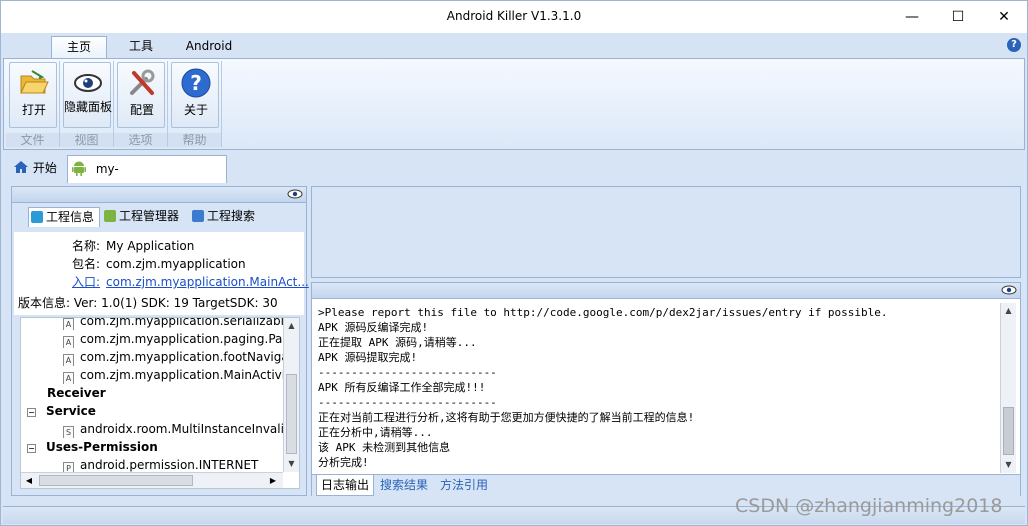 Image resolution: width=1028 pixels, height=526 pixels. I want to click on tab-project-manager: 工程管理器, so click(147, 217).